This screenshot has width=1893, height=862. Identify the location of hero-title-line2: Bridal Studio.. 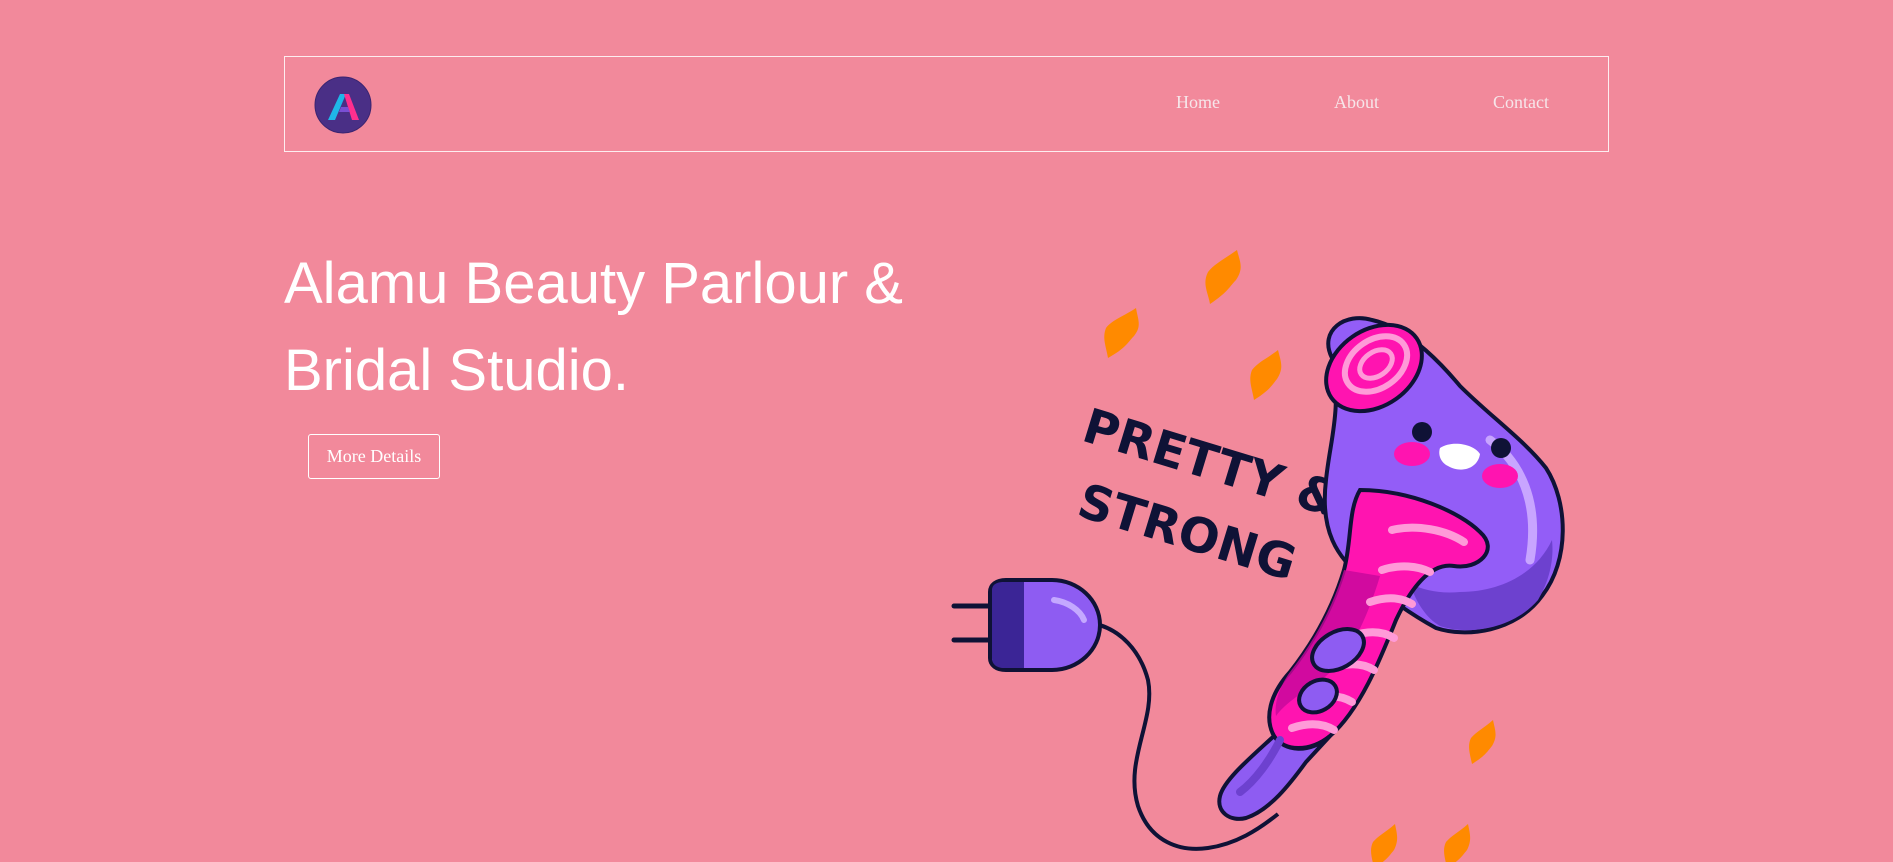
(456, 370).